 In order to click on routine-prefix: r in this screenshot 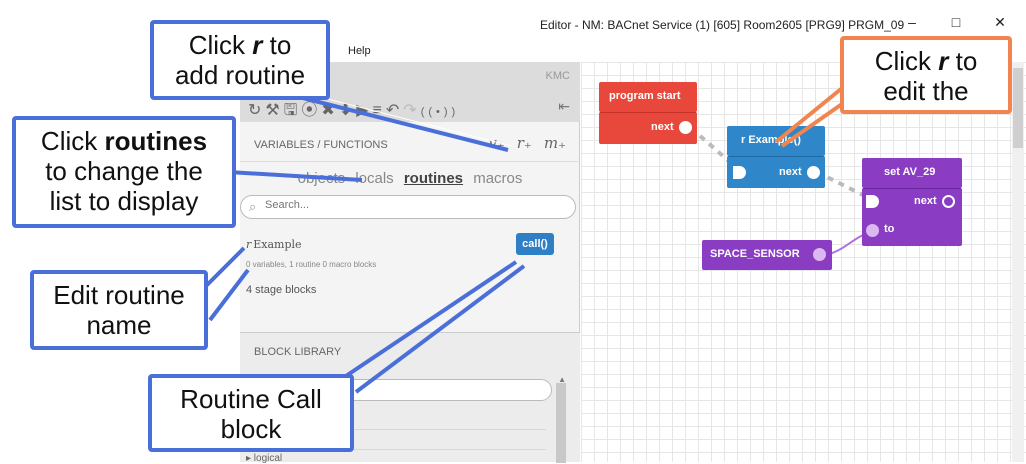, I will do `click(249, 244)`.